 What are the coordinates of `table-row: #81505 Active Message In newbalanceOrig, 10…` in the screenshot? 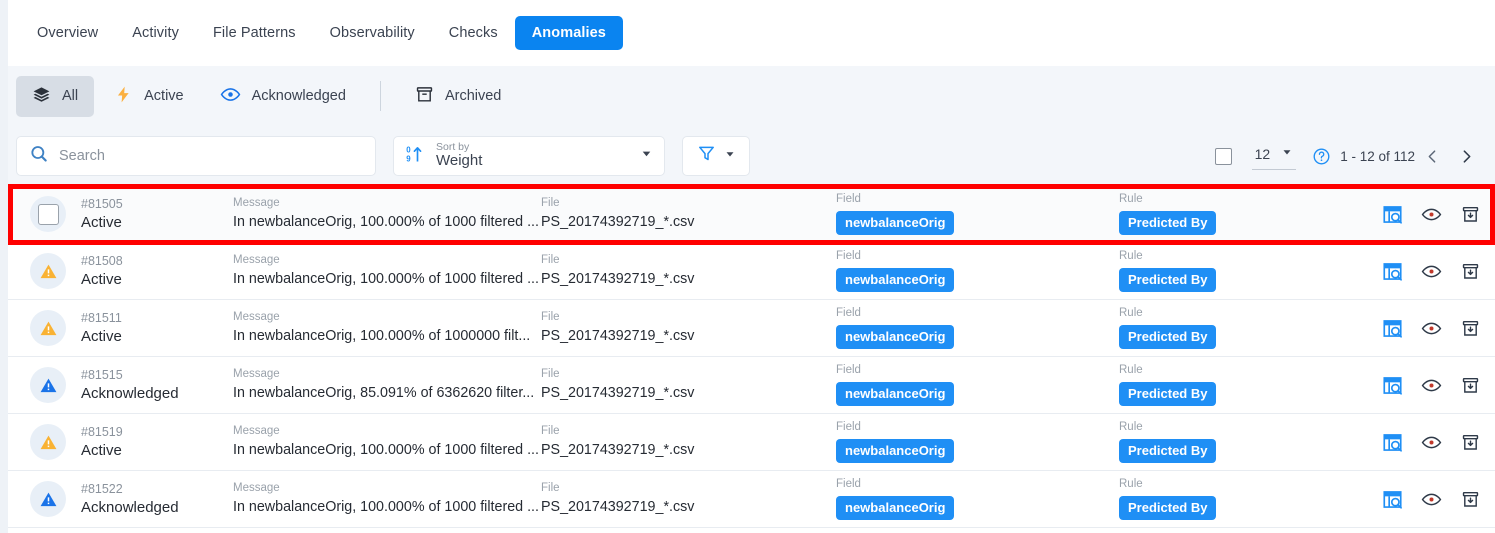 It's located at (751, 214).